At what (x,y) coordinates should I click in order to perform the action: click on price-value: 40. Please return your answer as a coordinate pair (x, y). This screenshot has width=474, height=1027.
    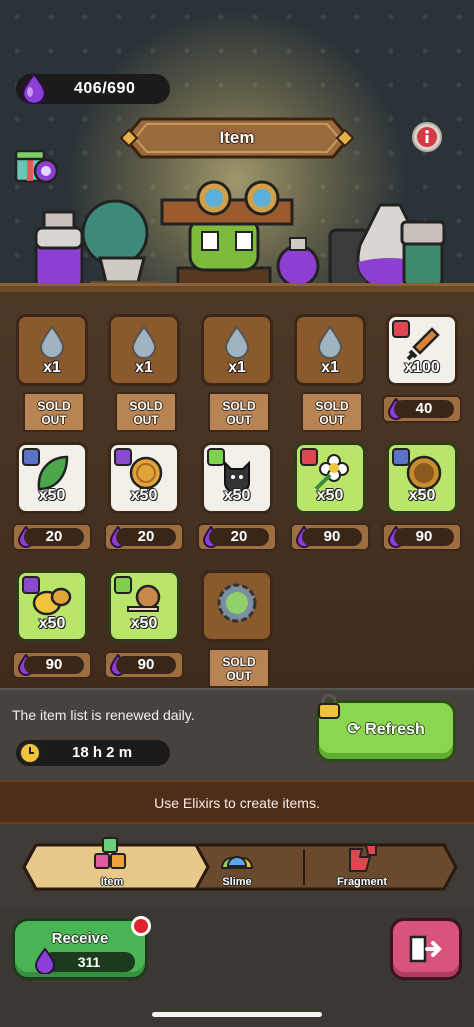
    Looking at the image, I should click on (424, 409).